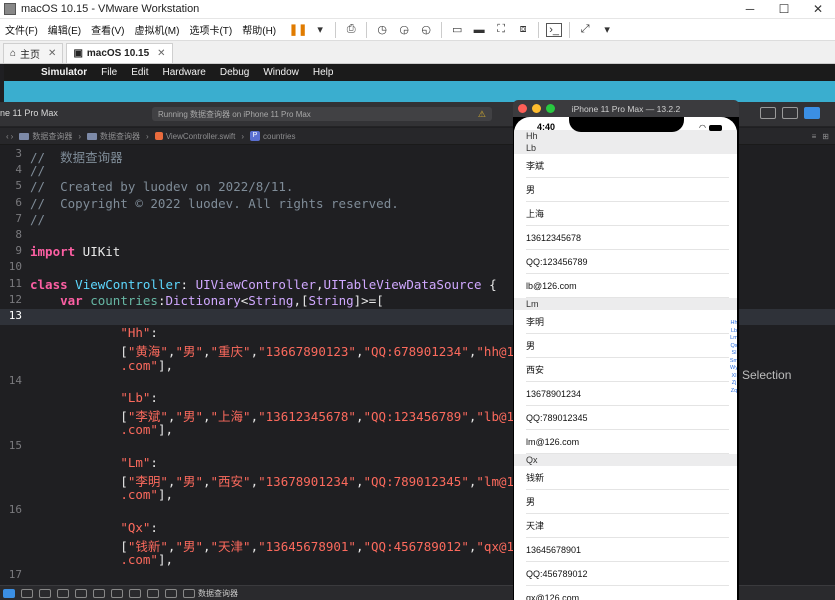 Image resolution: width=835 pixels, height=600 pixels. I want to click on table-cell: QQ:123456789, so click(625, 262).